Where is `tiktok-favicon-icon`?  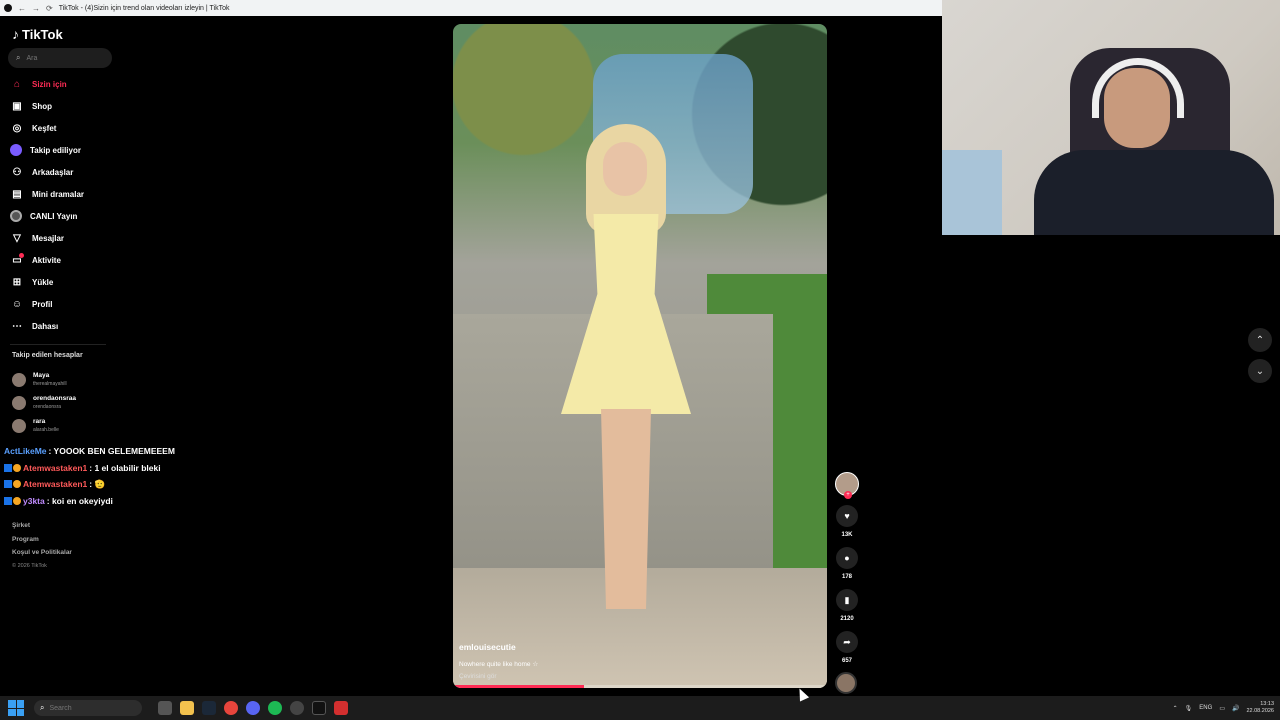
tiktok-favicon-icon is located at coordinates (8, 8).